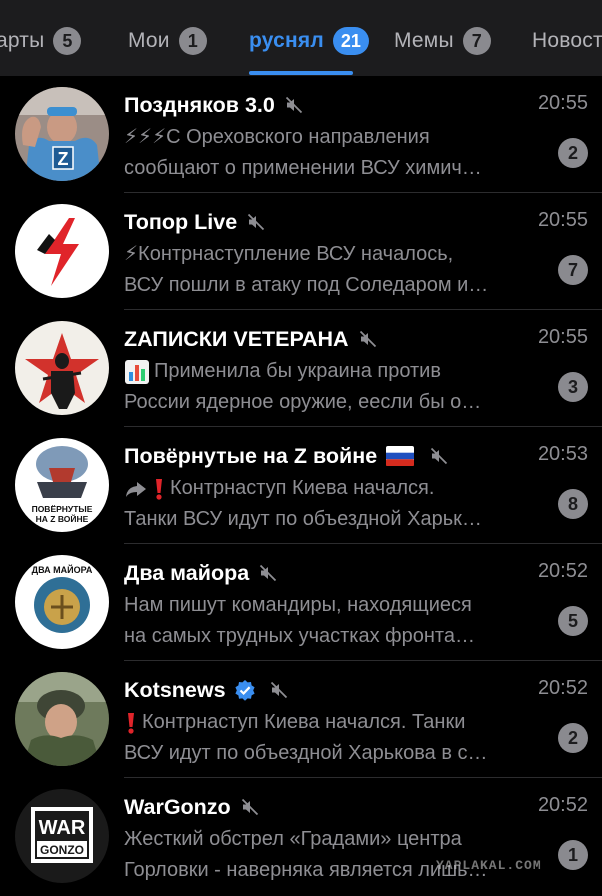 The image size is (602, 896). Describe the element at coordinates (62, 518) in the screenshot. I see `avatar-caption: НА Z ВОЙНЕ` at that location.